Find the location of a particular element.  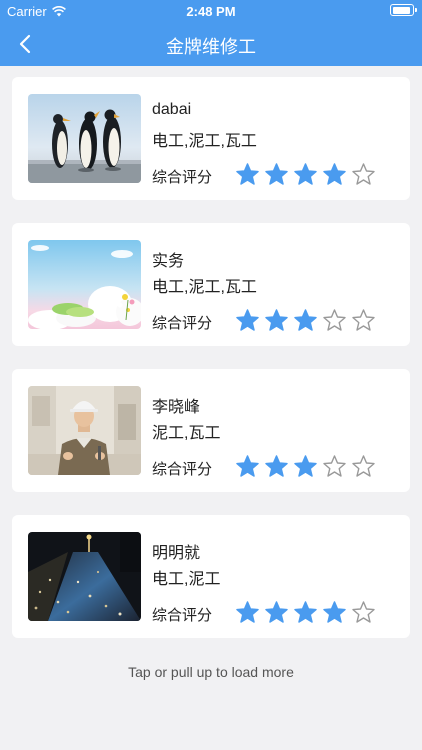

worker-skills: 电工,泥工 is located at coordinates (186, 579).